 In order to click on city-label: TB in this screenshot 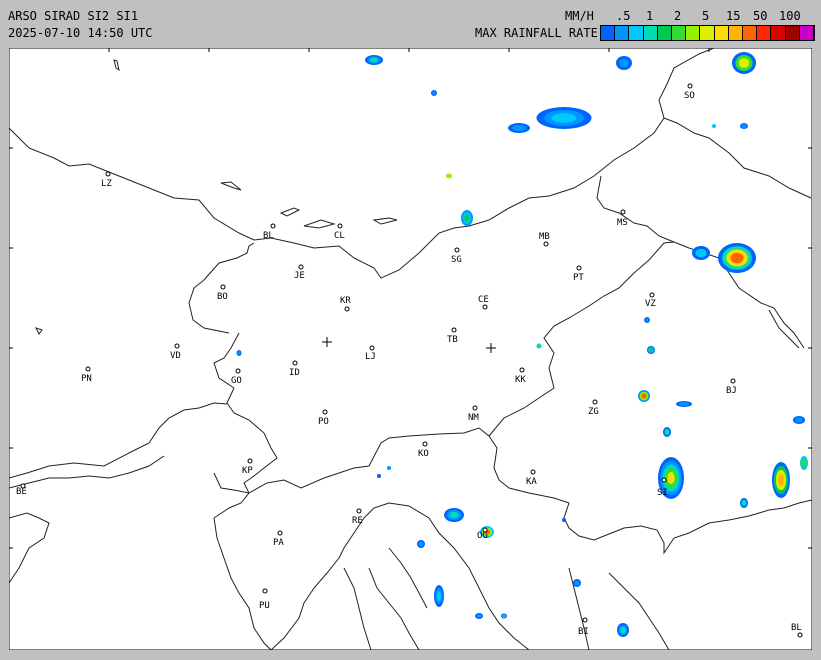, I will do `click(452, 340)`.